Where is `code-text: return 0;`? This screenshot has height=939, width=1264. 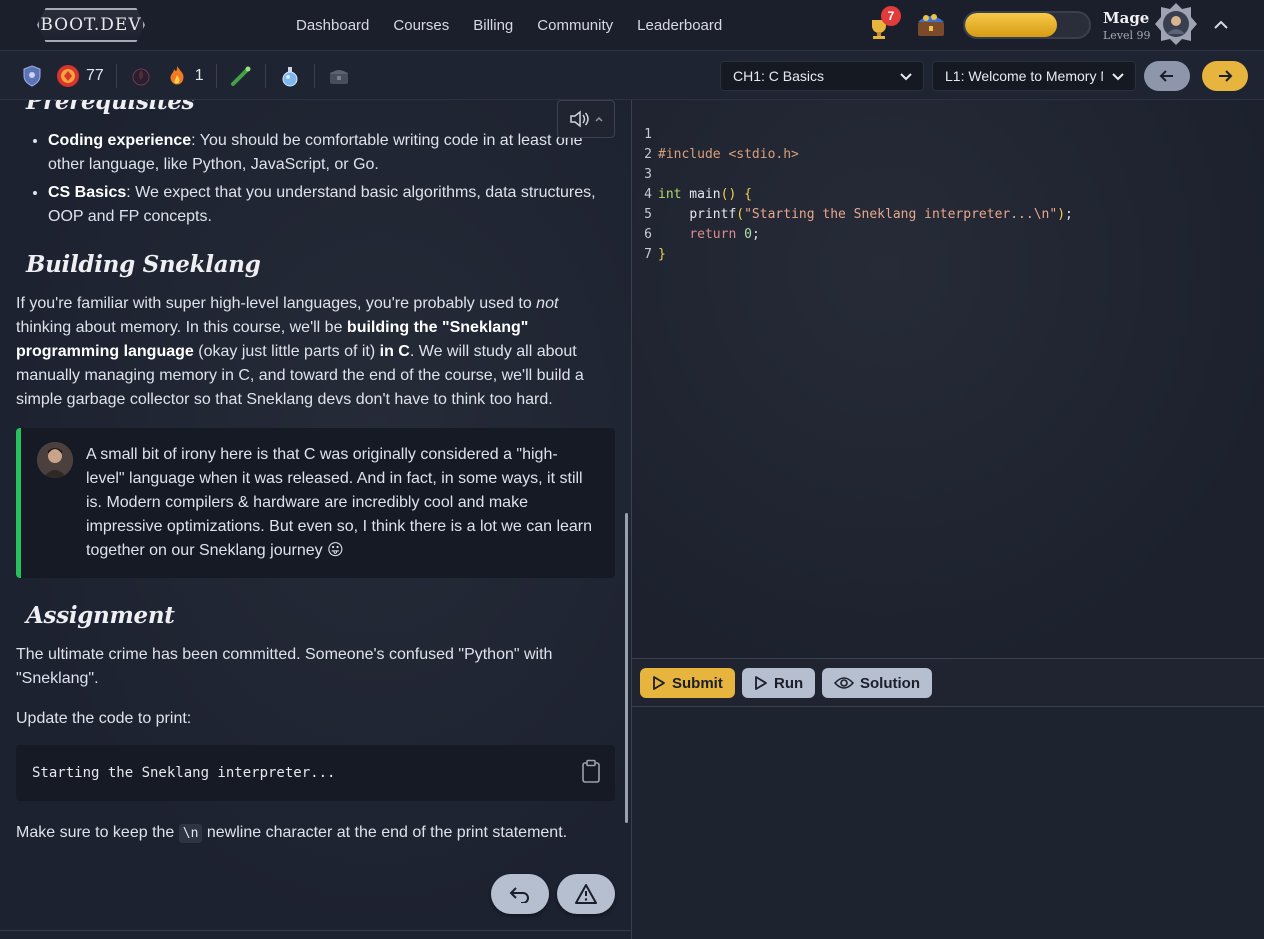
code-text: return 0; is located at coordinates (724, 234).